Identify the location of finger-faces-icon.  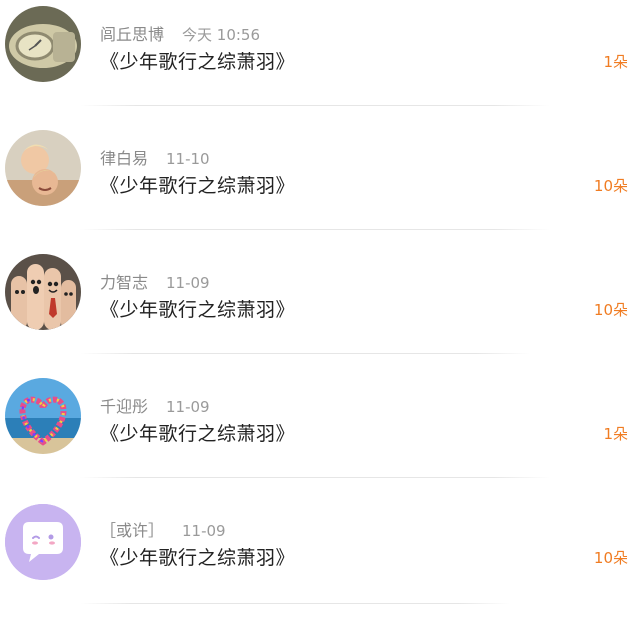
(43, 292).